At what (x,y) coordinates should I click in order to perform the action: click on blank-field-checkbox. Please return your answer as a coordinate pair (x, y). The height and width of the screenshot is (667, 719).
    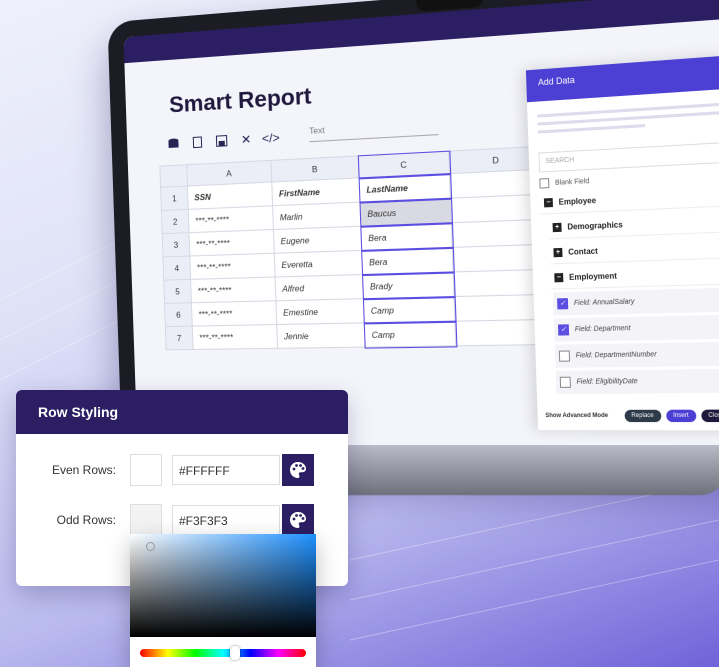
    Looking at the image, I should click on (544, 183).